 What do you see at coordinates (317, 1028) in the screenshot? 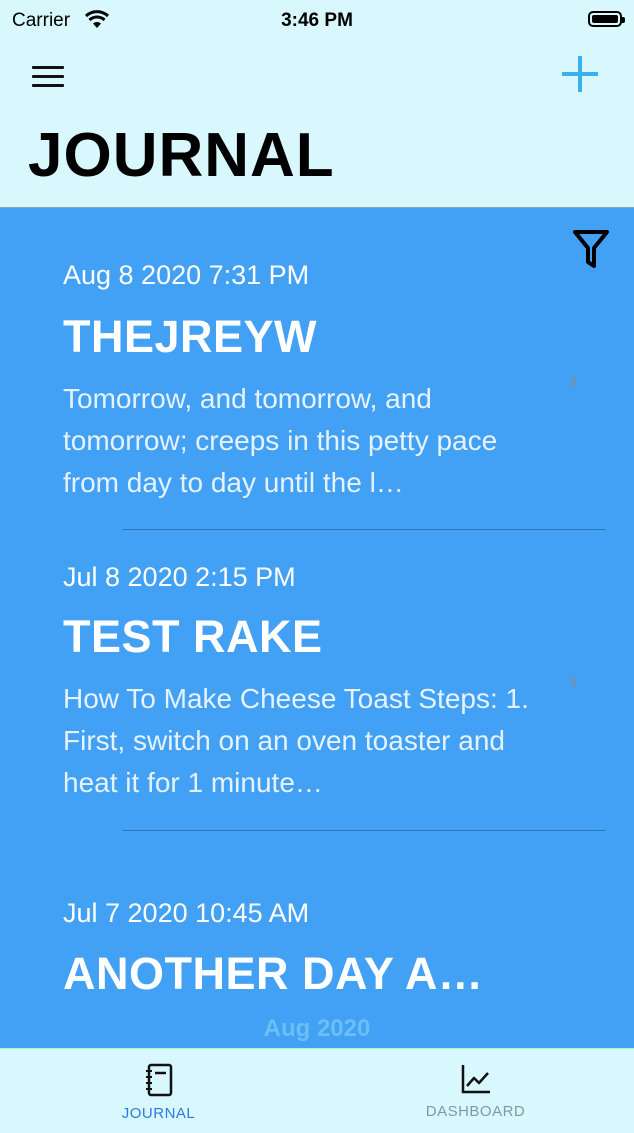
I see `section-header-month: Aug 2020` at bounding box center [317, 1028].